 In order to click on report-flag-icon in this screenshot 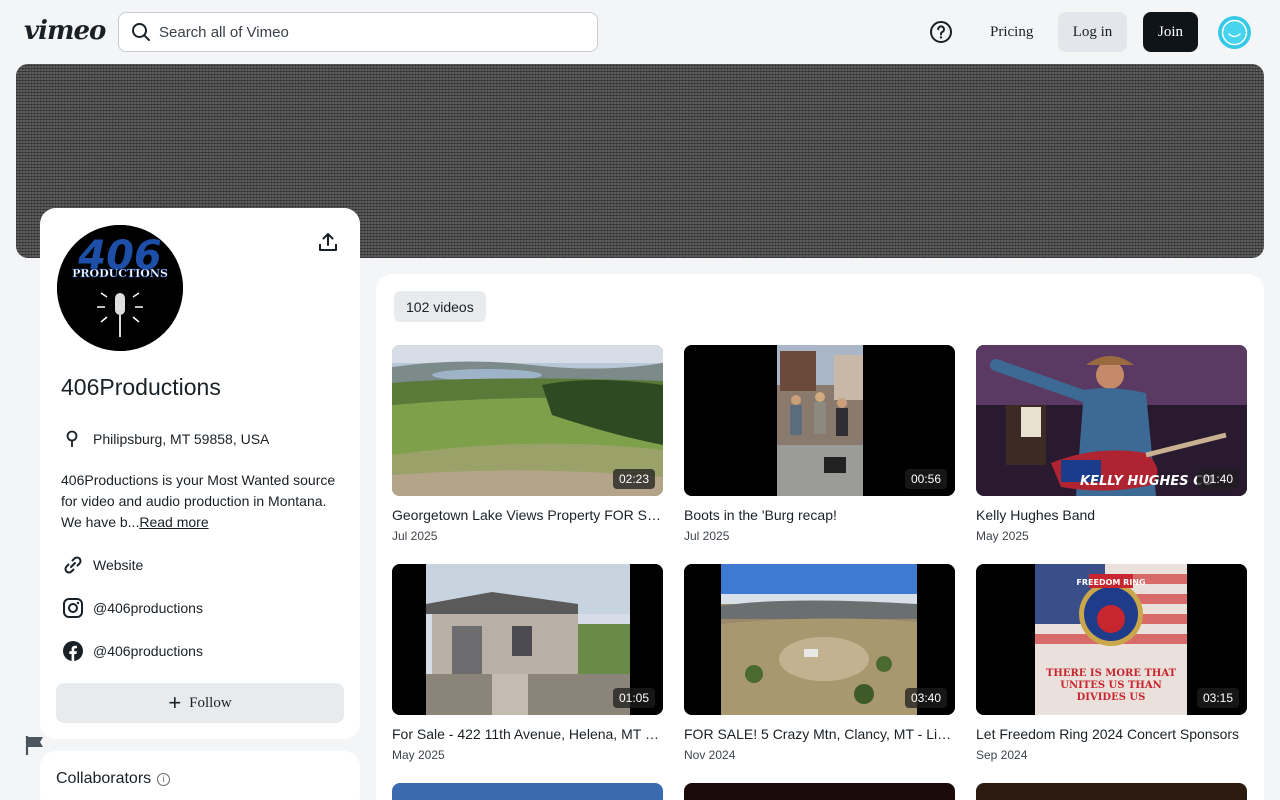, I will do `click(35, 745)`.